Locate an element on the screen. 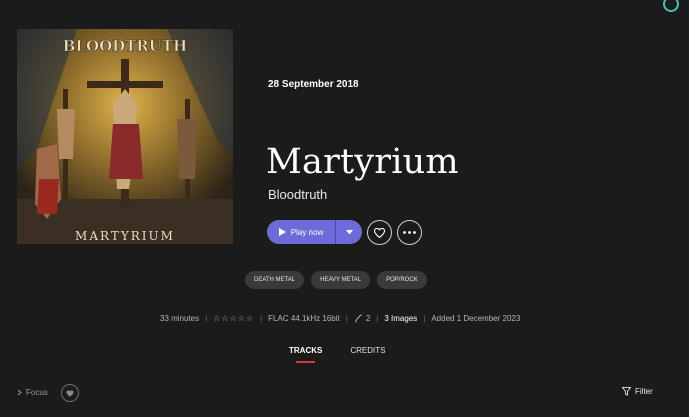 The height and width of the screenshot is (417, 689). tab-tracks: TRACKS is located at coordinates (305, 354).